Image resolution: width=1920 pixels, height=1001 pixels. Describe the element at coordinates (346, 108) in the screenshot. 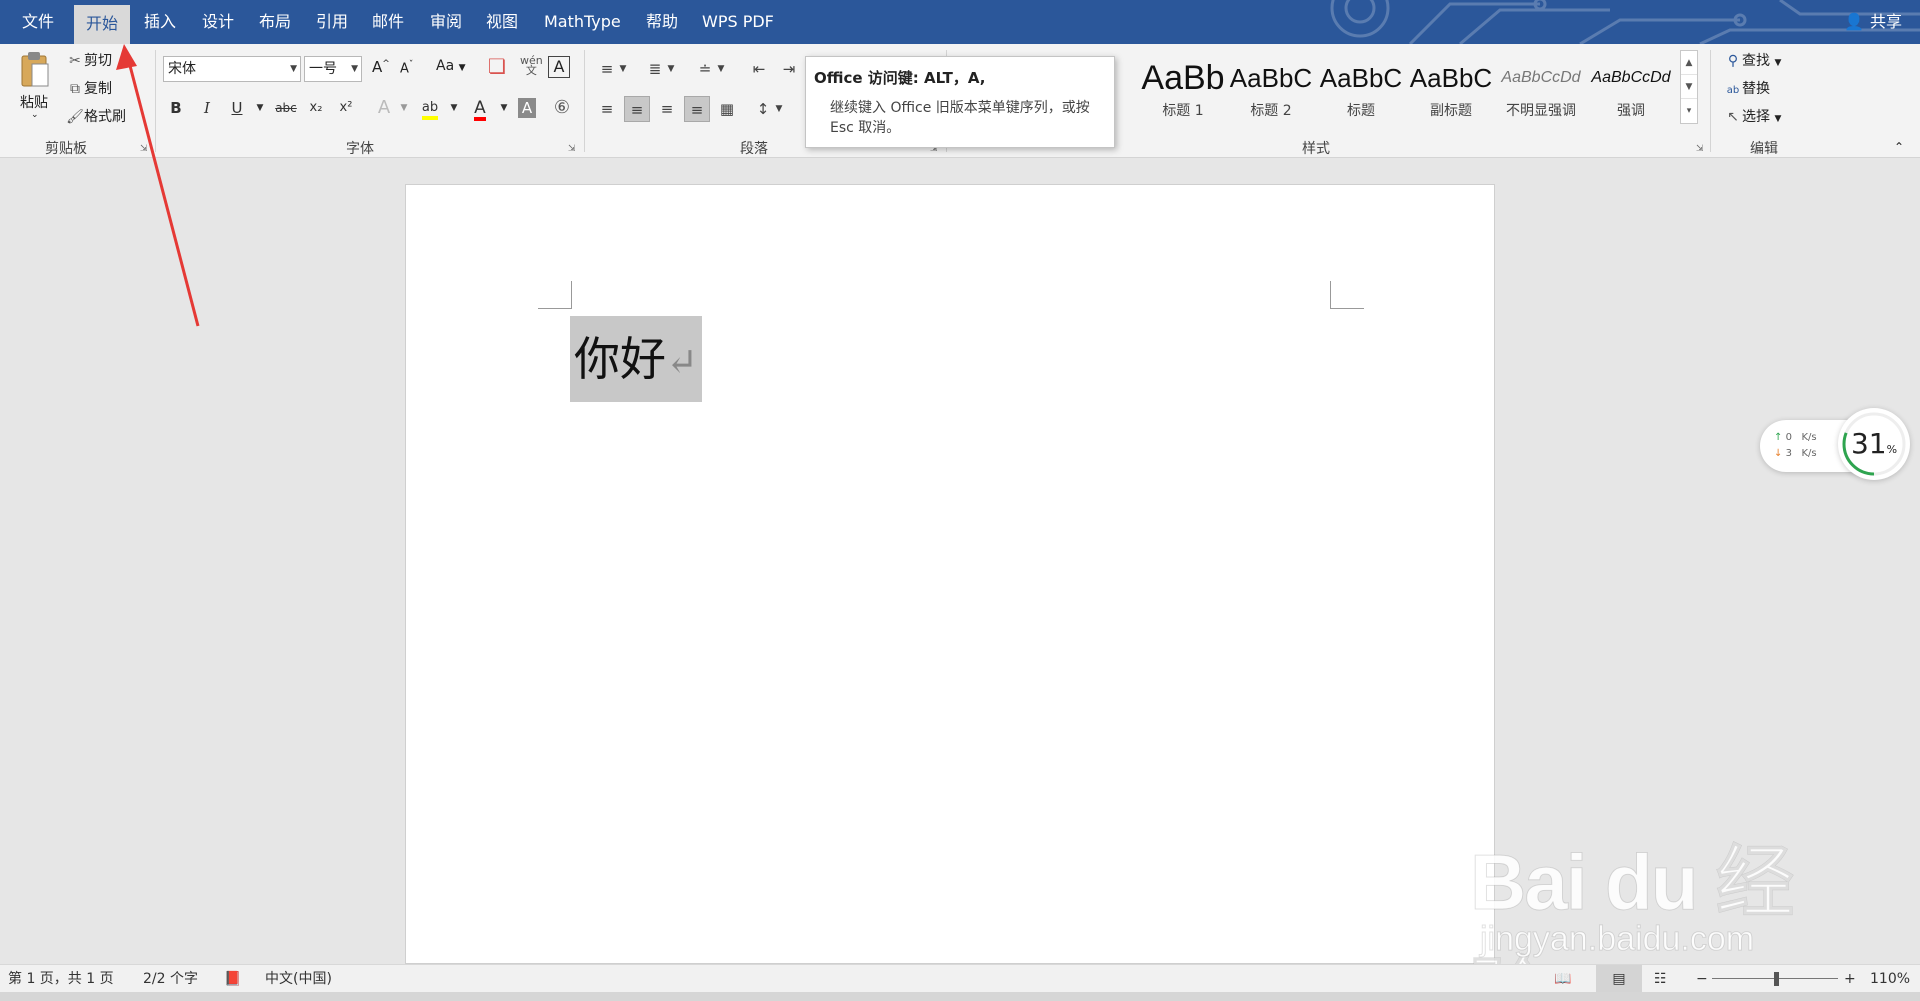

I see `superscript-button: x²` at that location.